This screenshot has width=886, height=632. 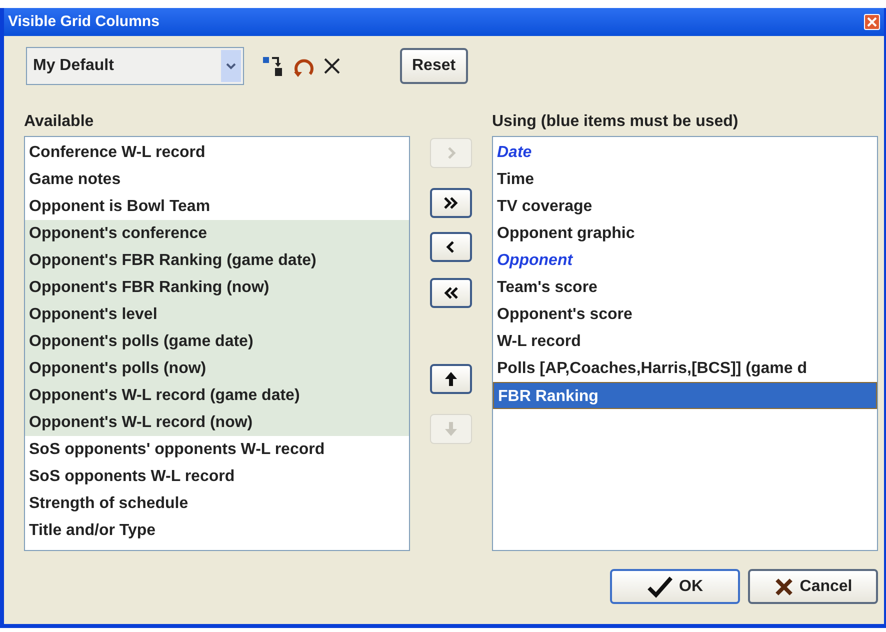 What do you see at coordinates (434, 66) in the screenshot?
I see `reset-button: Reset` at bounding box center [434, 66].